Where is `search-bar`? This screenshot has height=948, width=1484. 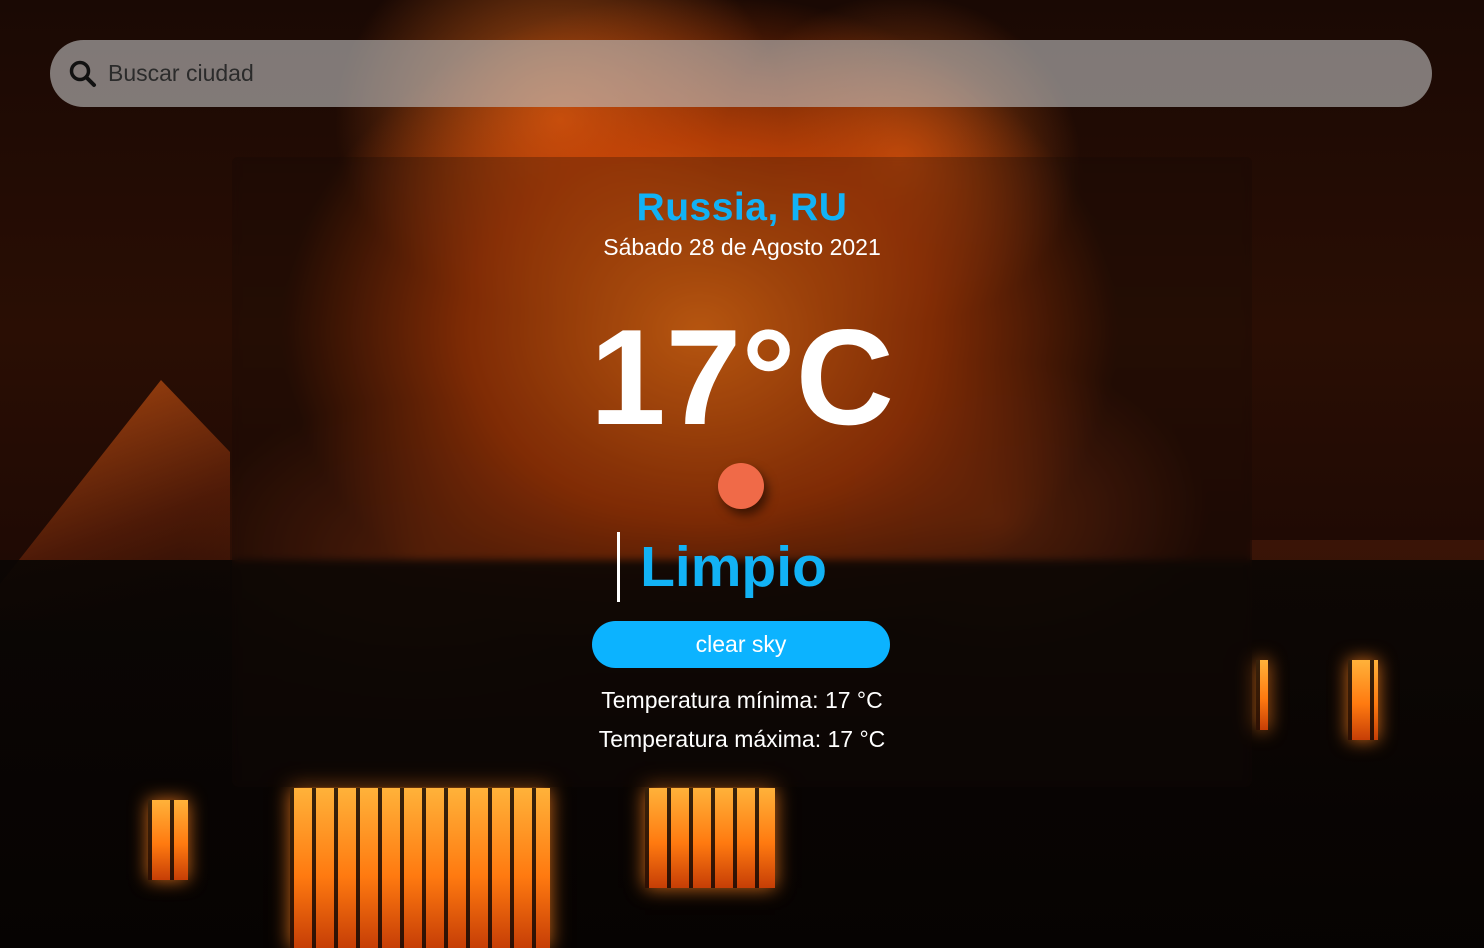 search-bar is located at coordinates (741, 73).